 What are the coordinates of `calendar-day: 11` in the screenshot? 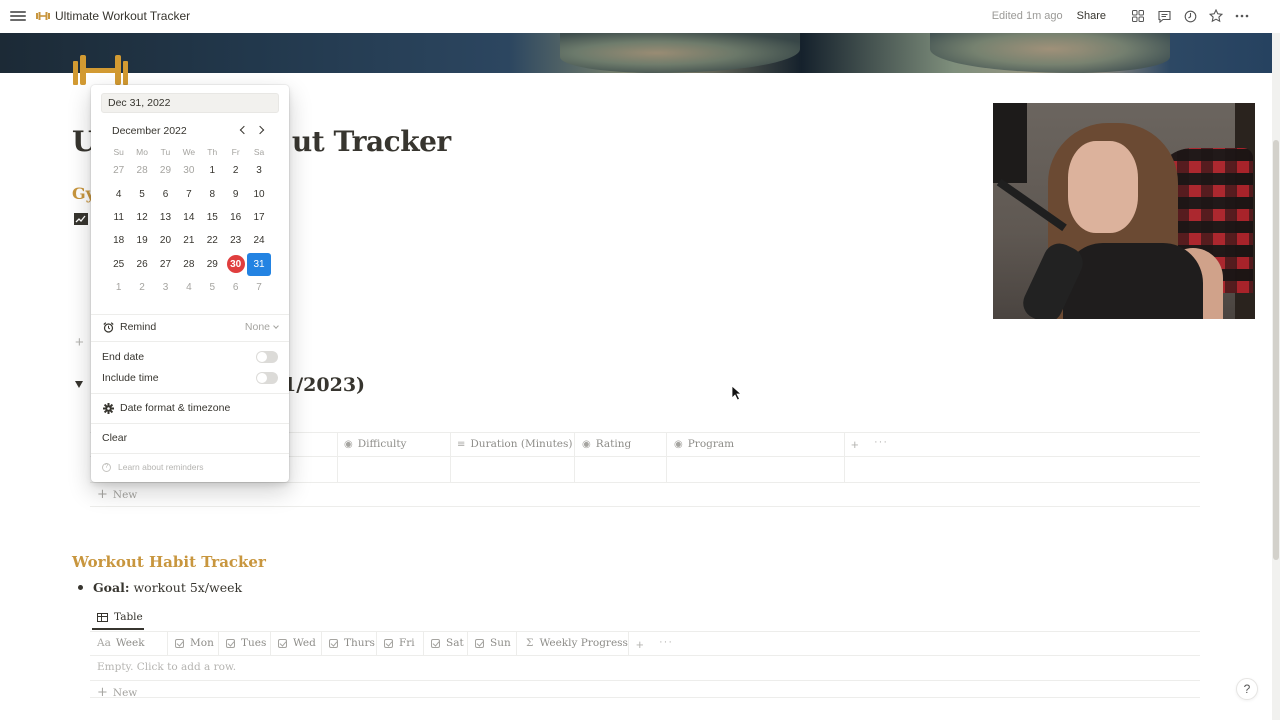 It's located at (118, 217).